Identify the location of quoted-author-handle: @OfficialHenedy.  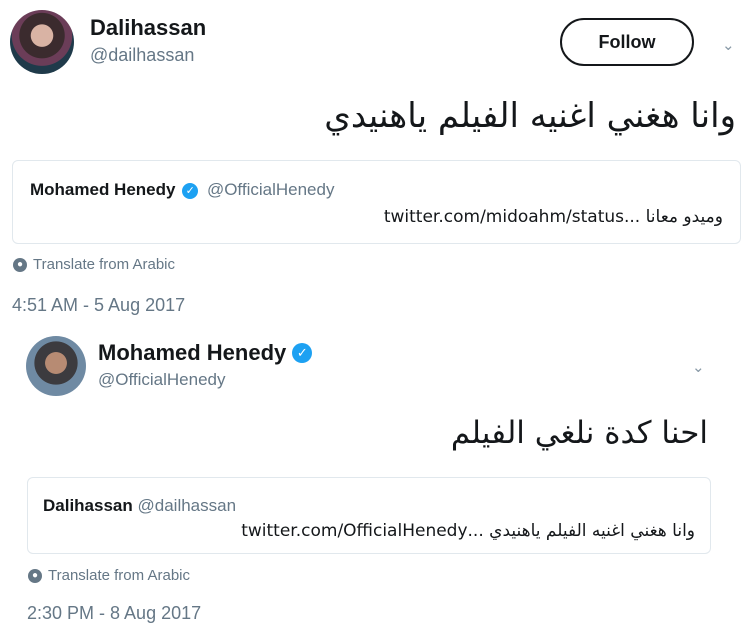
(270, 189).